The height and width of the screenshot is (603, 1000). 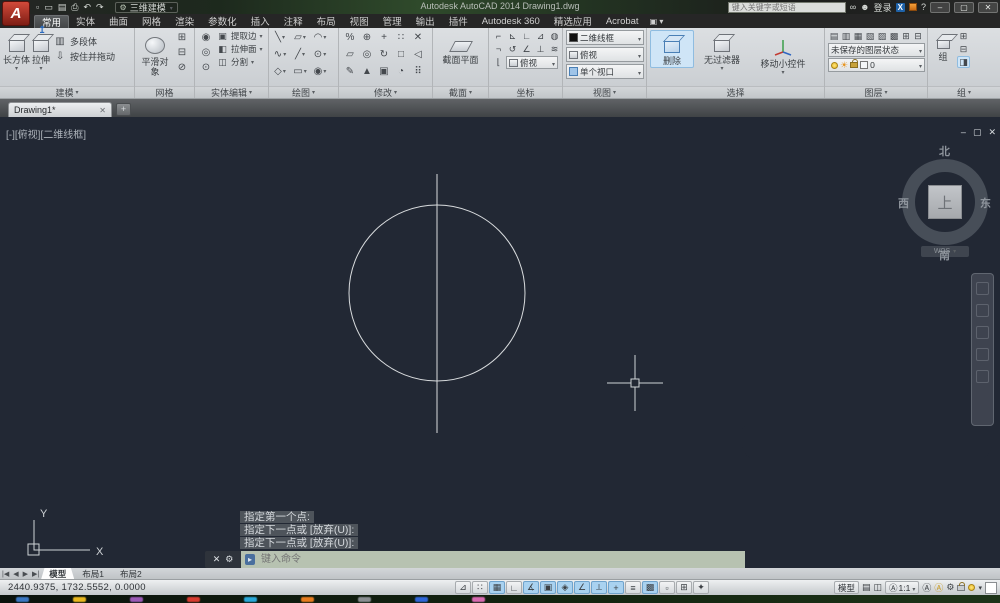 I want to click on object-snap-tracking-toggle: ∠, so click(x=582, y=587).